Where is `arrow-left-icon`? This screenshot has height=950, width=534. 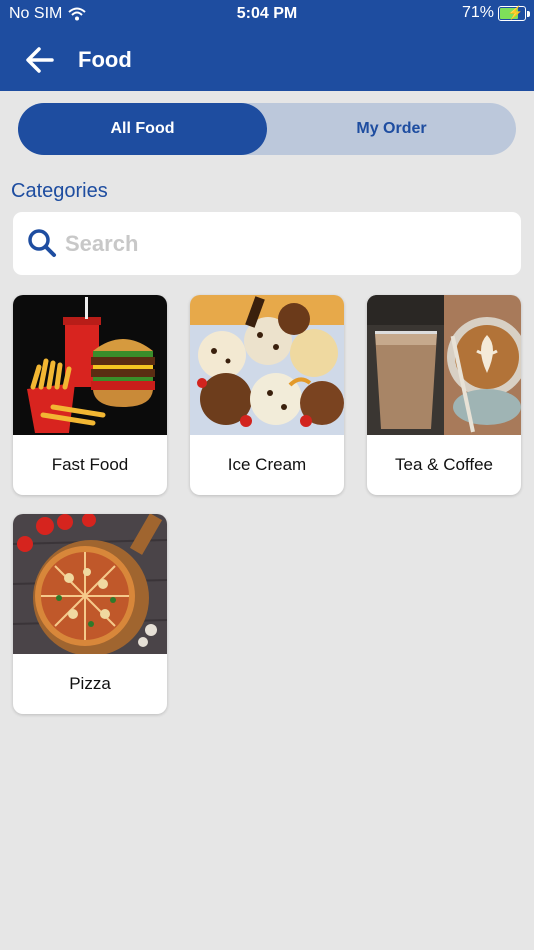 arrow-left-icon is located at coordinates (40, 60).